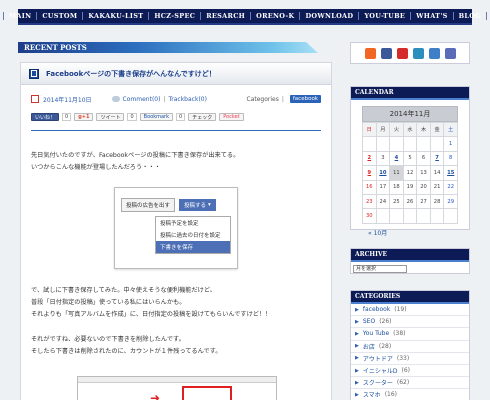 The width and height of the screenshot is (490, 400). Describe the element at coordinates (151, 314) in the screenshot. I see `text-line: それよりも「写真アルバムを作成」に、日付指定の投稿を設けてもらいんですけど！！` at that location.